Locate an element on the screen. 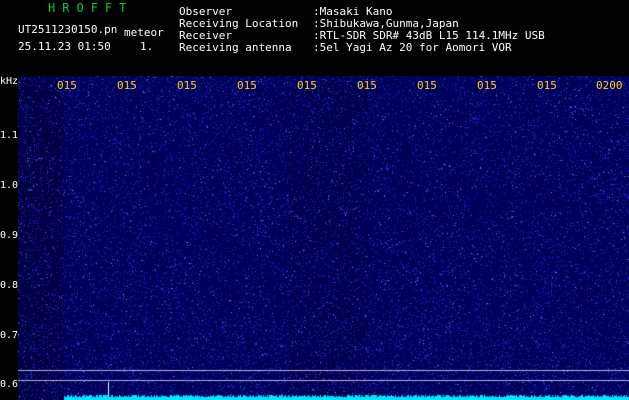  y-tick-label: 0.7 is located at coordinates (9, 335).